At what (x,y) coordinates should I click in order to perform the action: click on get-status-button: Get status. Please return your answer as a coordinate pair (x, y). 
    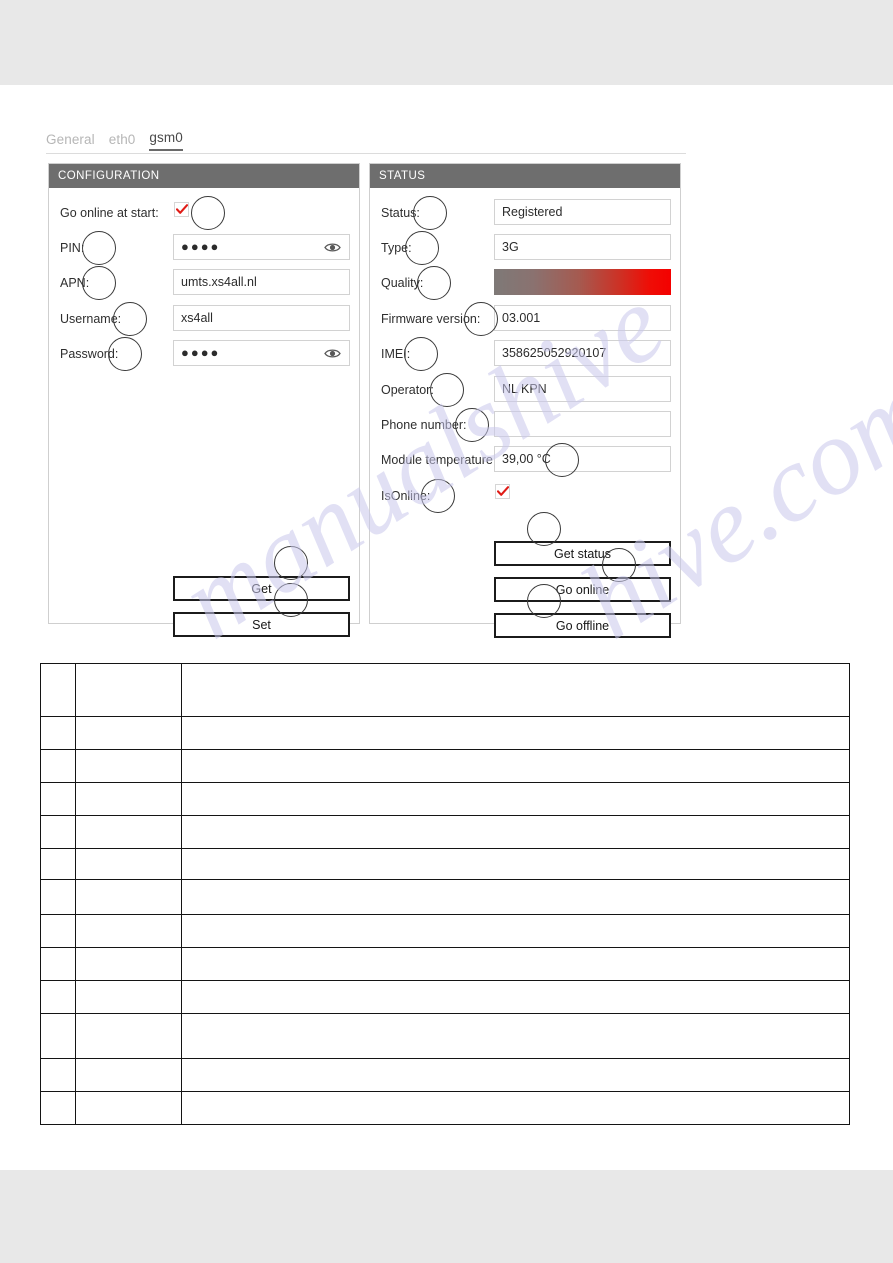
    Looking at the image, I should click on (582, 553).